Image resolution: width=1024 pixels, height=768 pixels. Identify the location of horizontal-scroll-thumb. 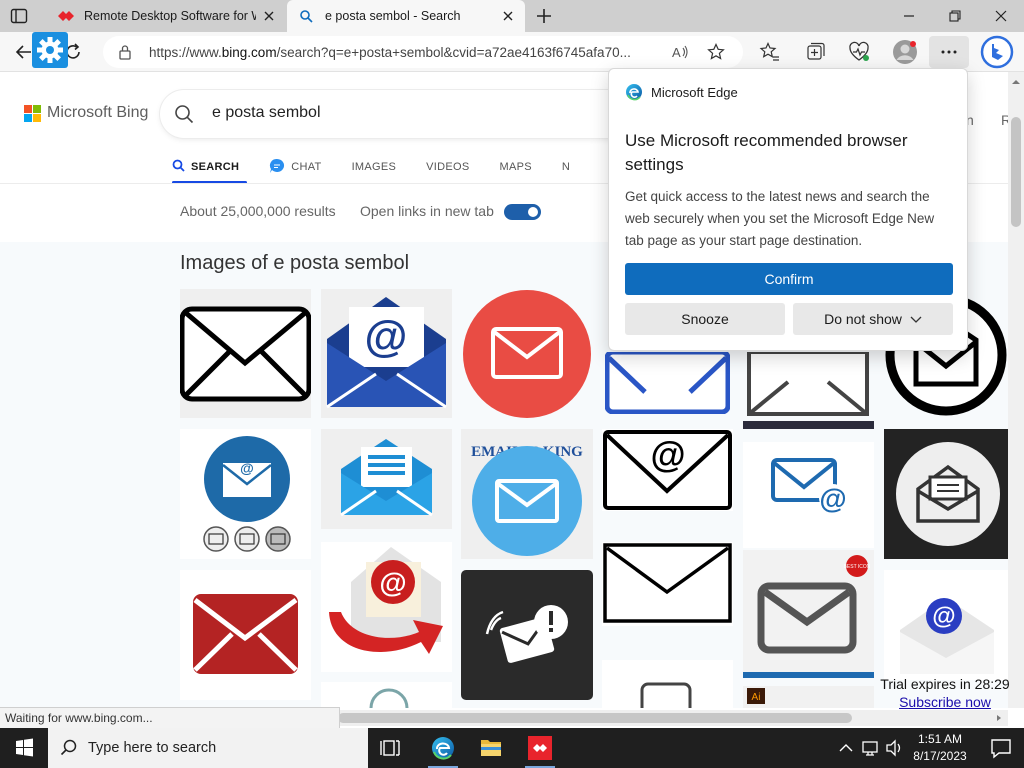
(595, 718).